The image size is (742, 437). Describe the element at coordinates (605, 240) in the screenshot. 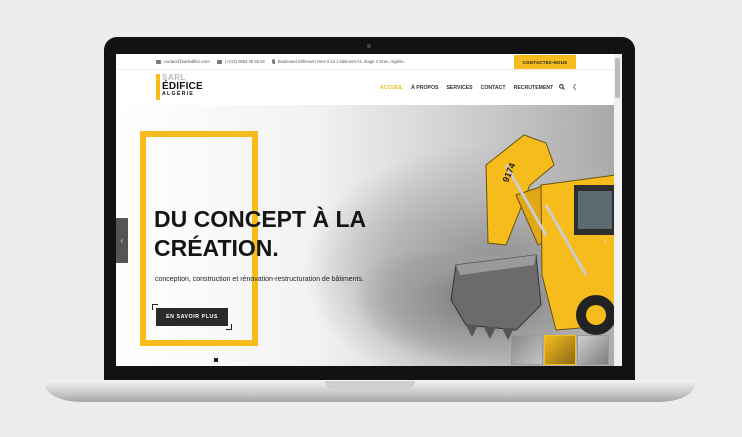

I see `chevron-right-icon: ›` at that location.